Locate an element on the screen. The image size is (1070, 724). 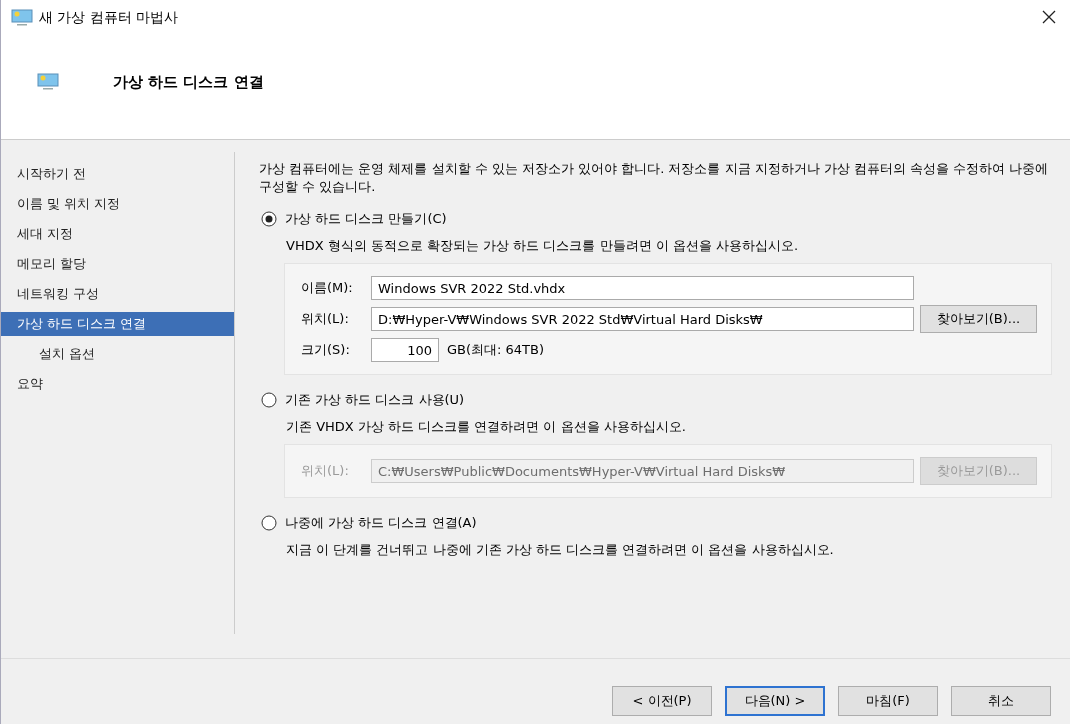
wizard-button: 다음(N) > is located at coordinates (775, 701).